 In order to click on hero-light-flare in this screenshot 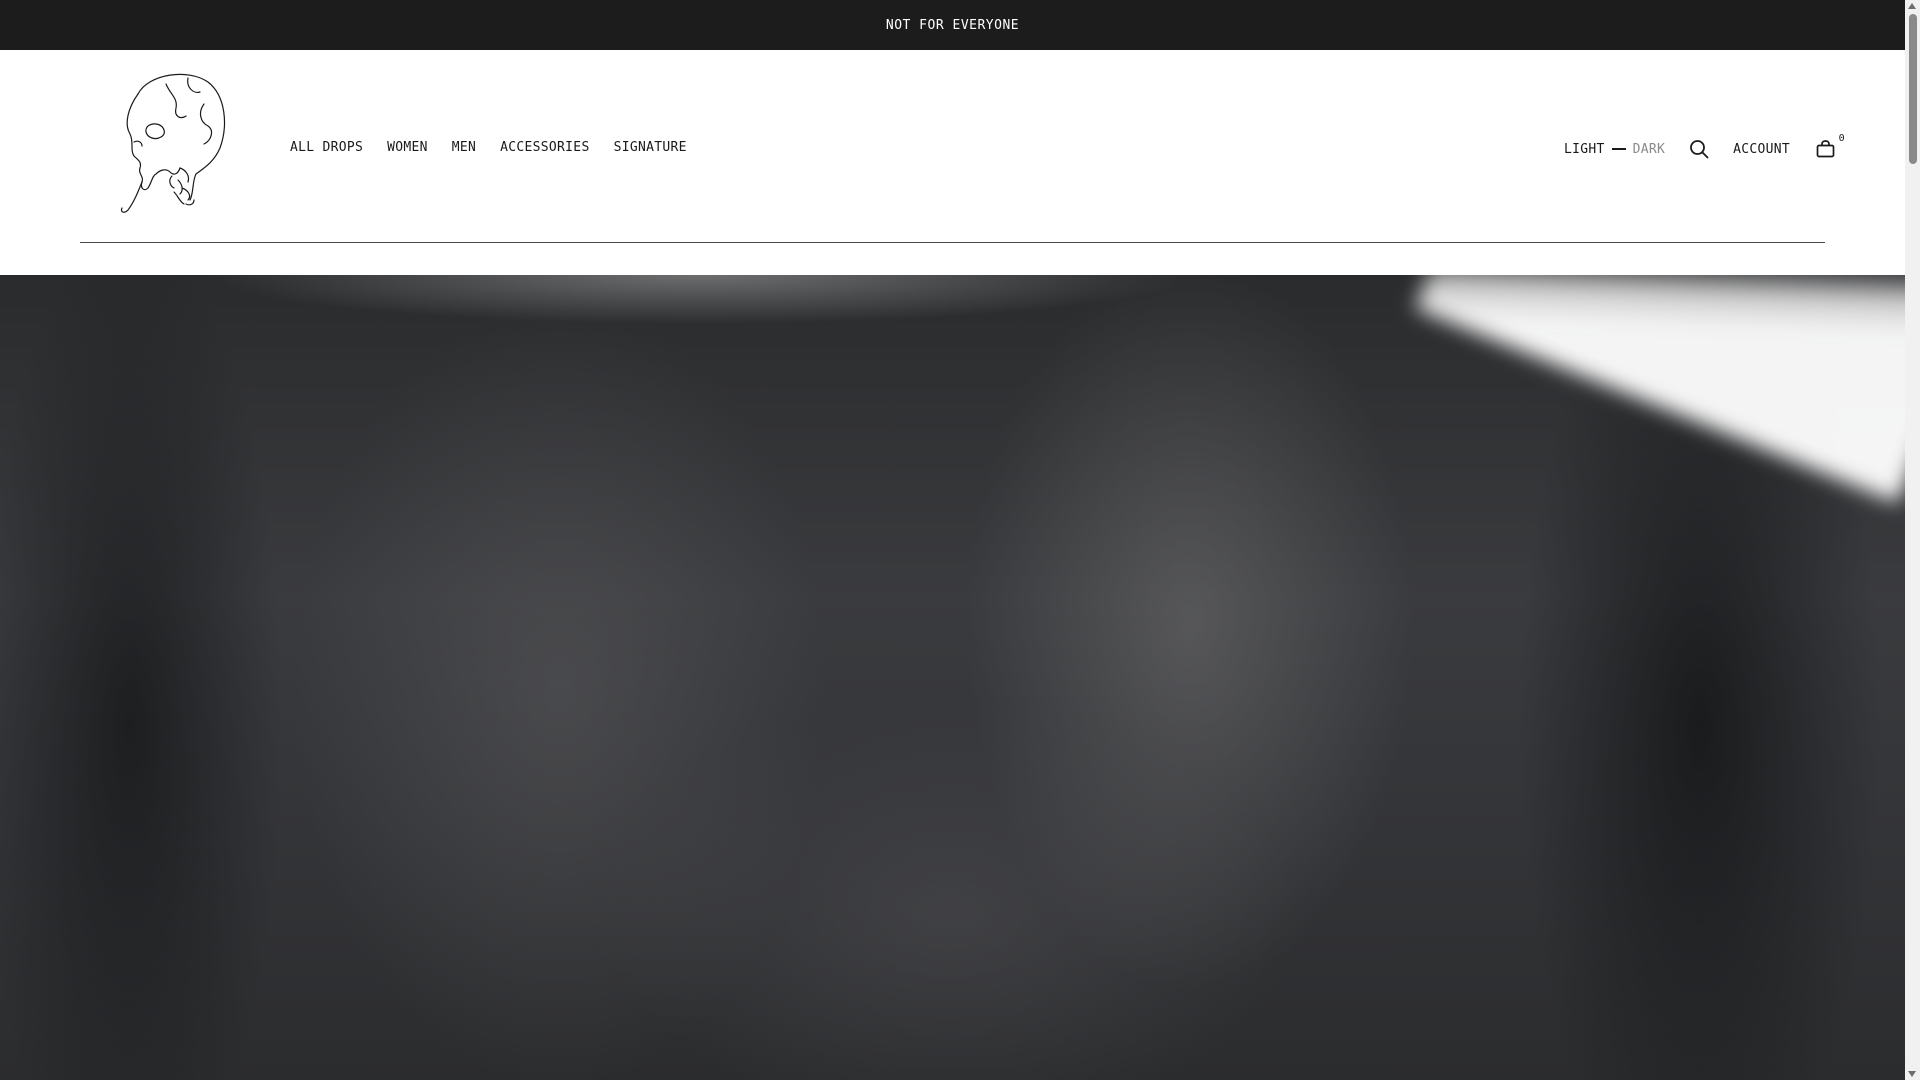, I will do `click(1660, 389)`.